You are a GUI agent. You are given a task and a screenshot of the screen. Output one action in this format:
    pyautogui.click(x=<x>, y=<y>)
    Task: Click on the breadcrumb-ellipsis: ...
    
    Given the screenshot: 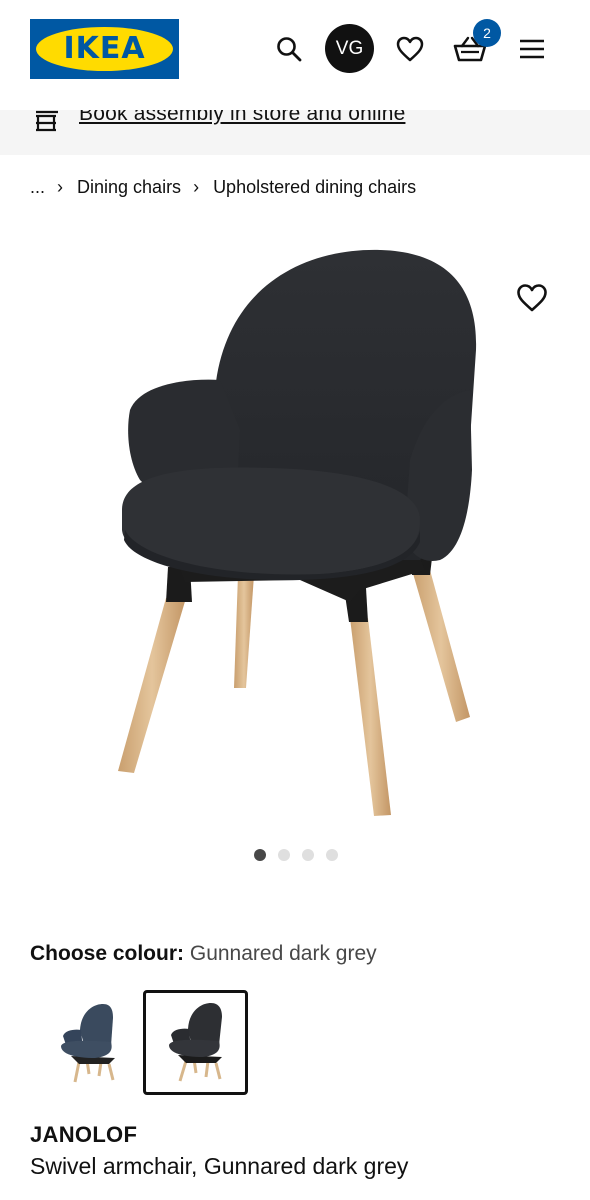 What is the action you would take?
    pyautogui.click(x=37, y=187)
    